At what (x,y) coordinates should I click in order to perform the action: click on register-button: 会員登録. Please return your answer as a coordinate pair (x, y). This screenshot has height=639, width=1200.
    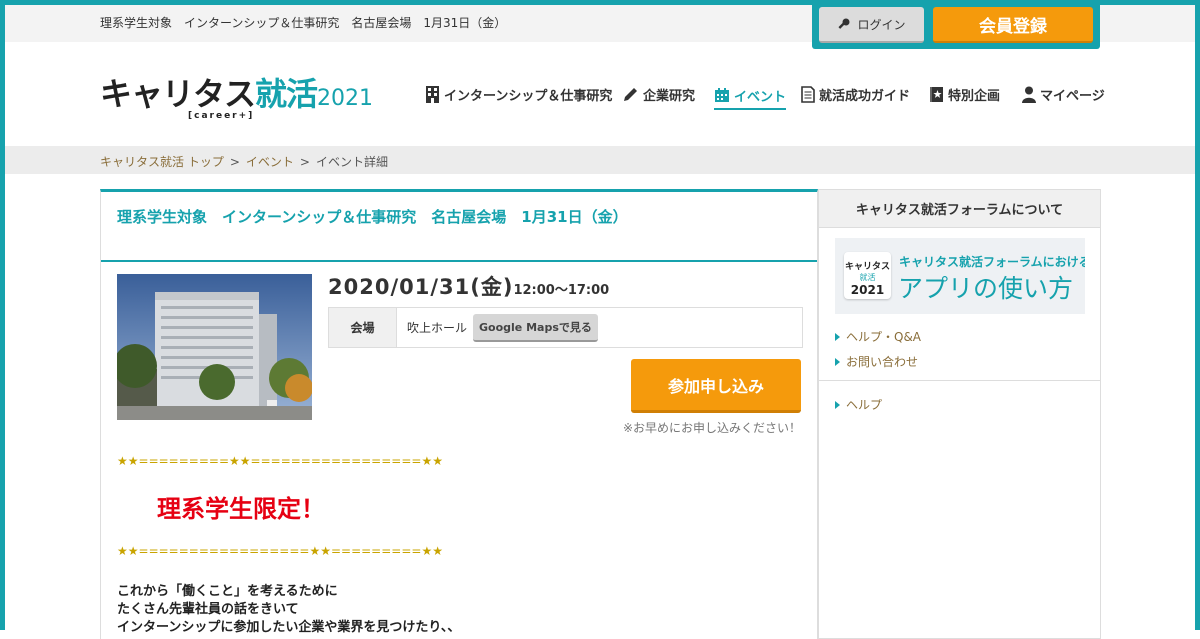
    Looking at the image, I should click on (1013, 25).